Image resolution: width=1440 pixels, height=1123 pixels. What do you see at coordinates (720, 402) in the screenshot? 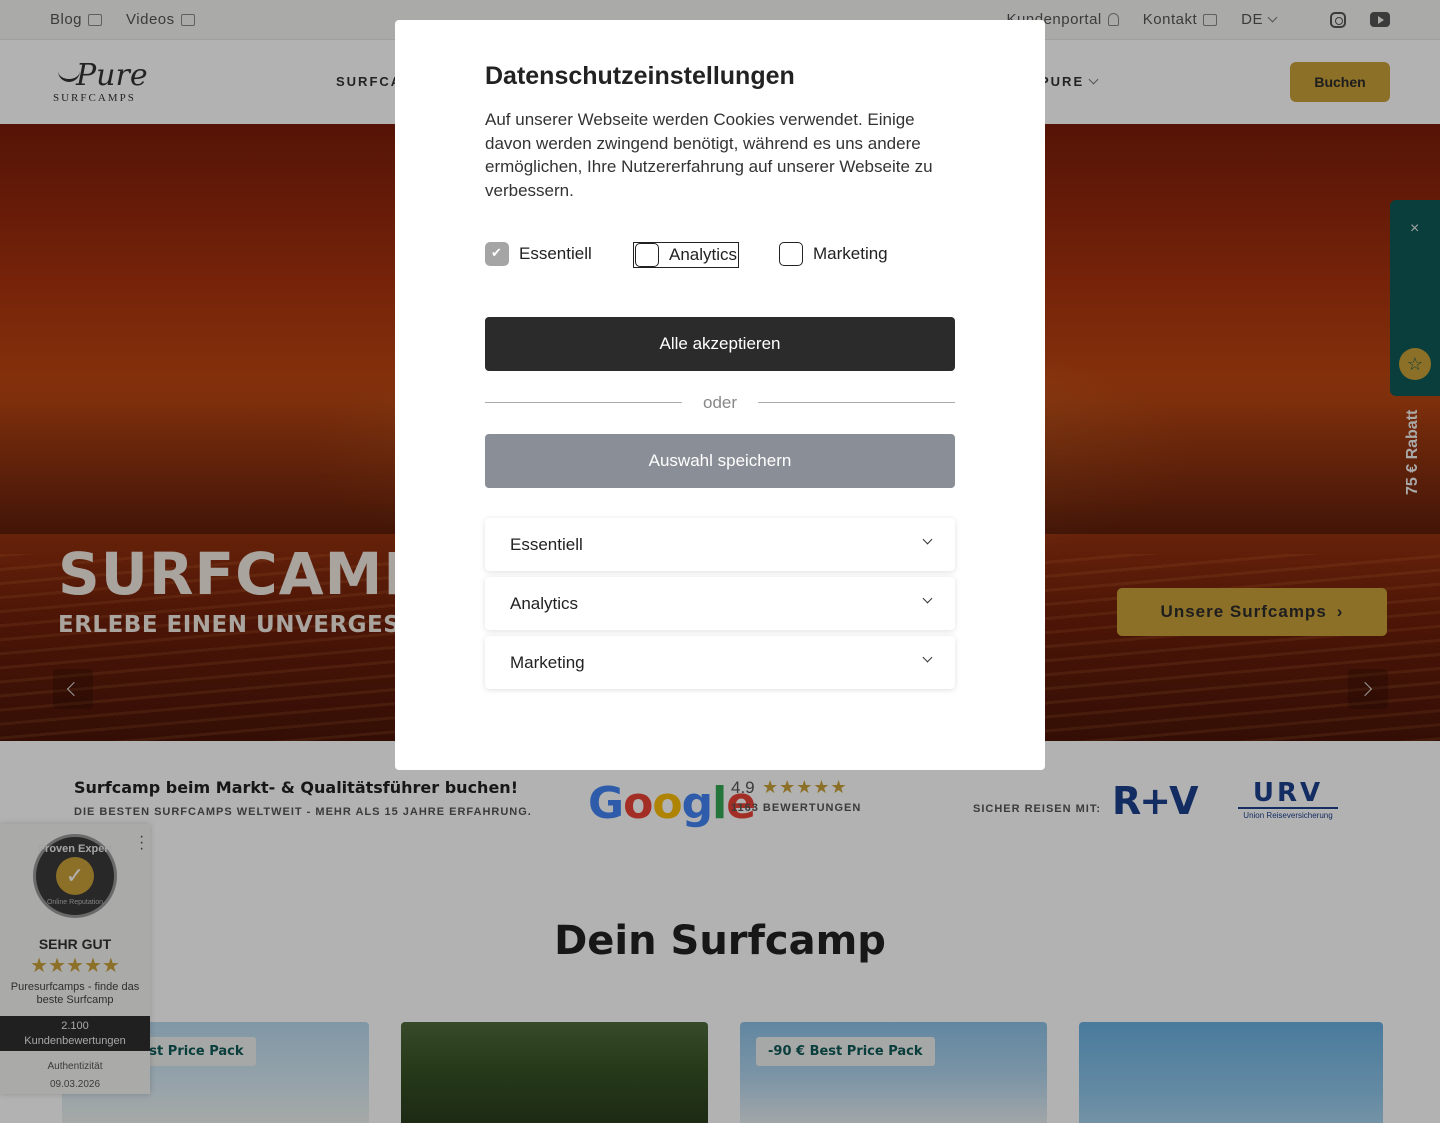
I see `or-separator: oder` at bounding box center [720, 402].